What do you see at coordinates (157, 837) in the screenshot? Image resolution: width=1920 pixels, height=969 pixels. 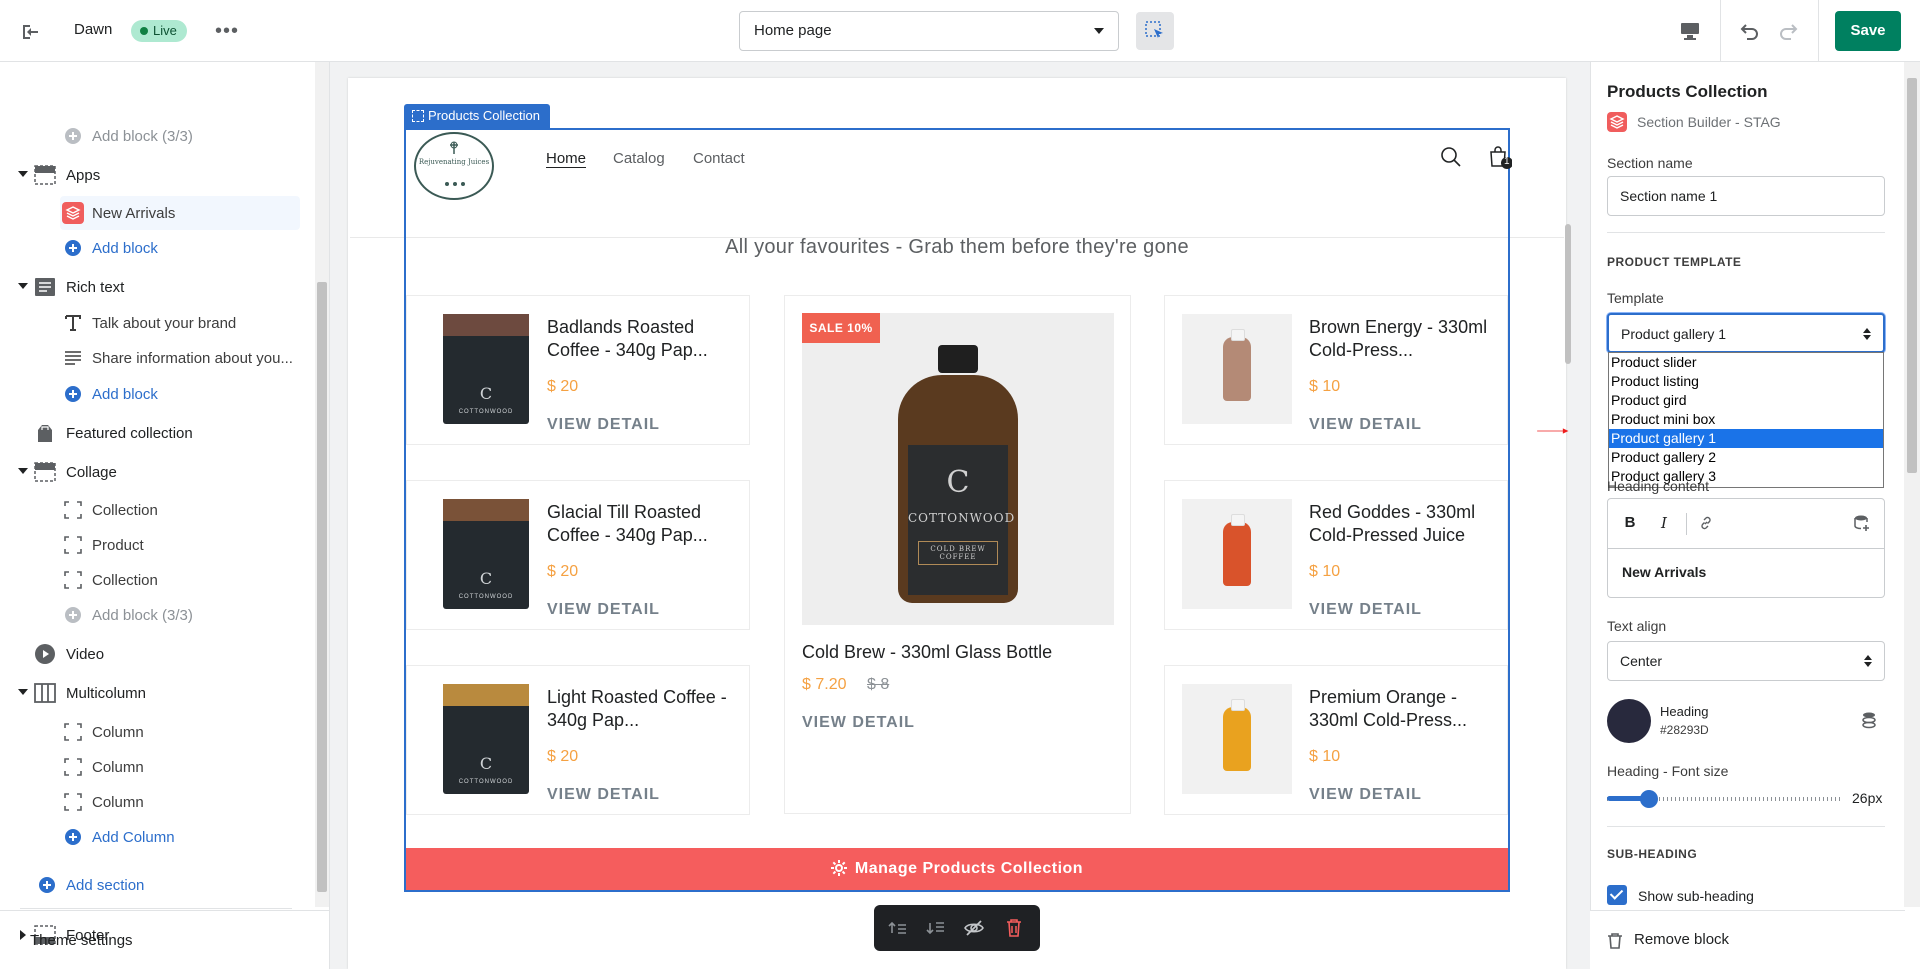 I see `add-block-button: Add Column` at bounding box center [157, 837].